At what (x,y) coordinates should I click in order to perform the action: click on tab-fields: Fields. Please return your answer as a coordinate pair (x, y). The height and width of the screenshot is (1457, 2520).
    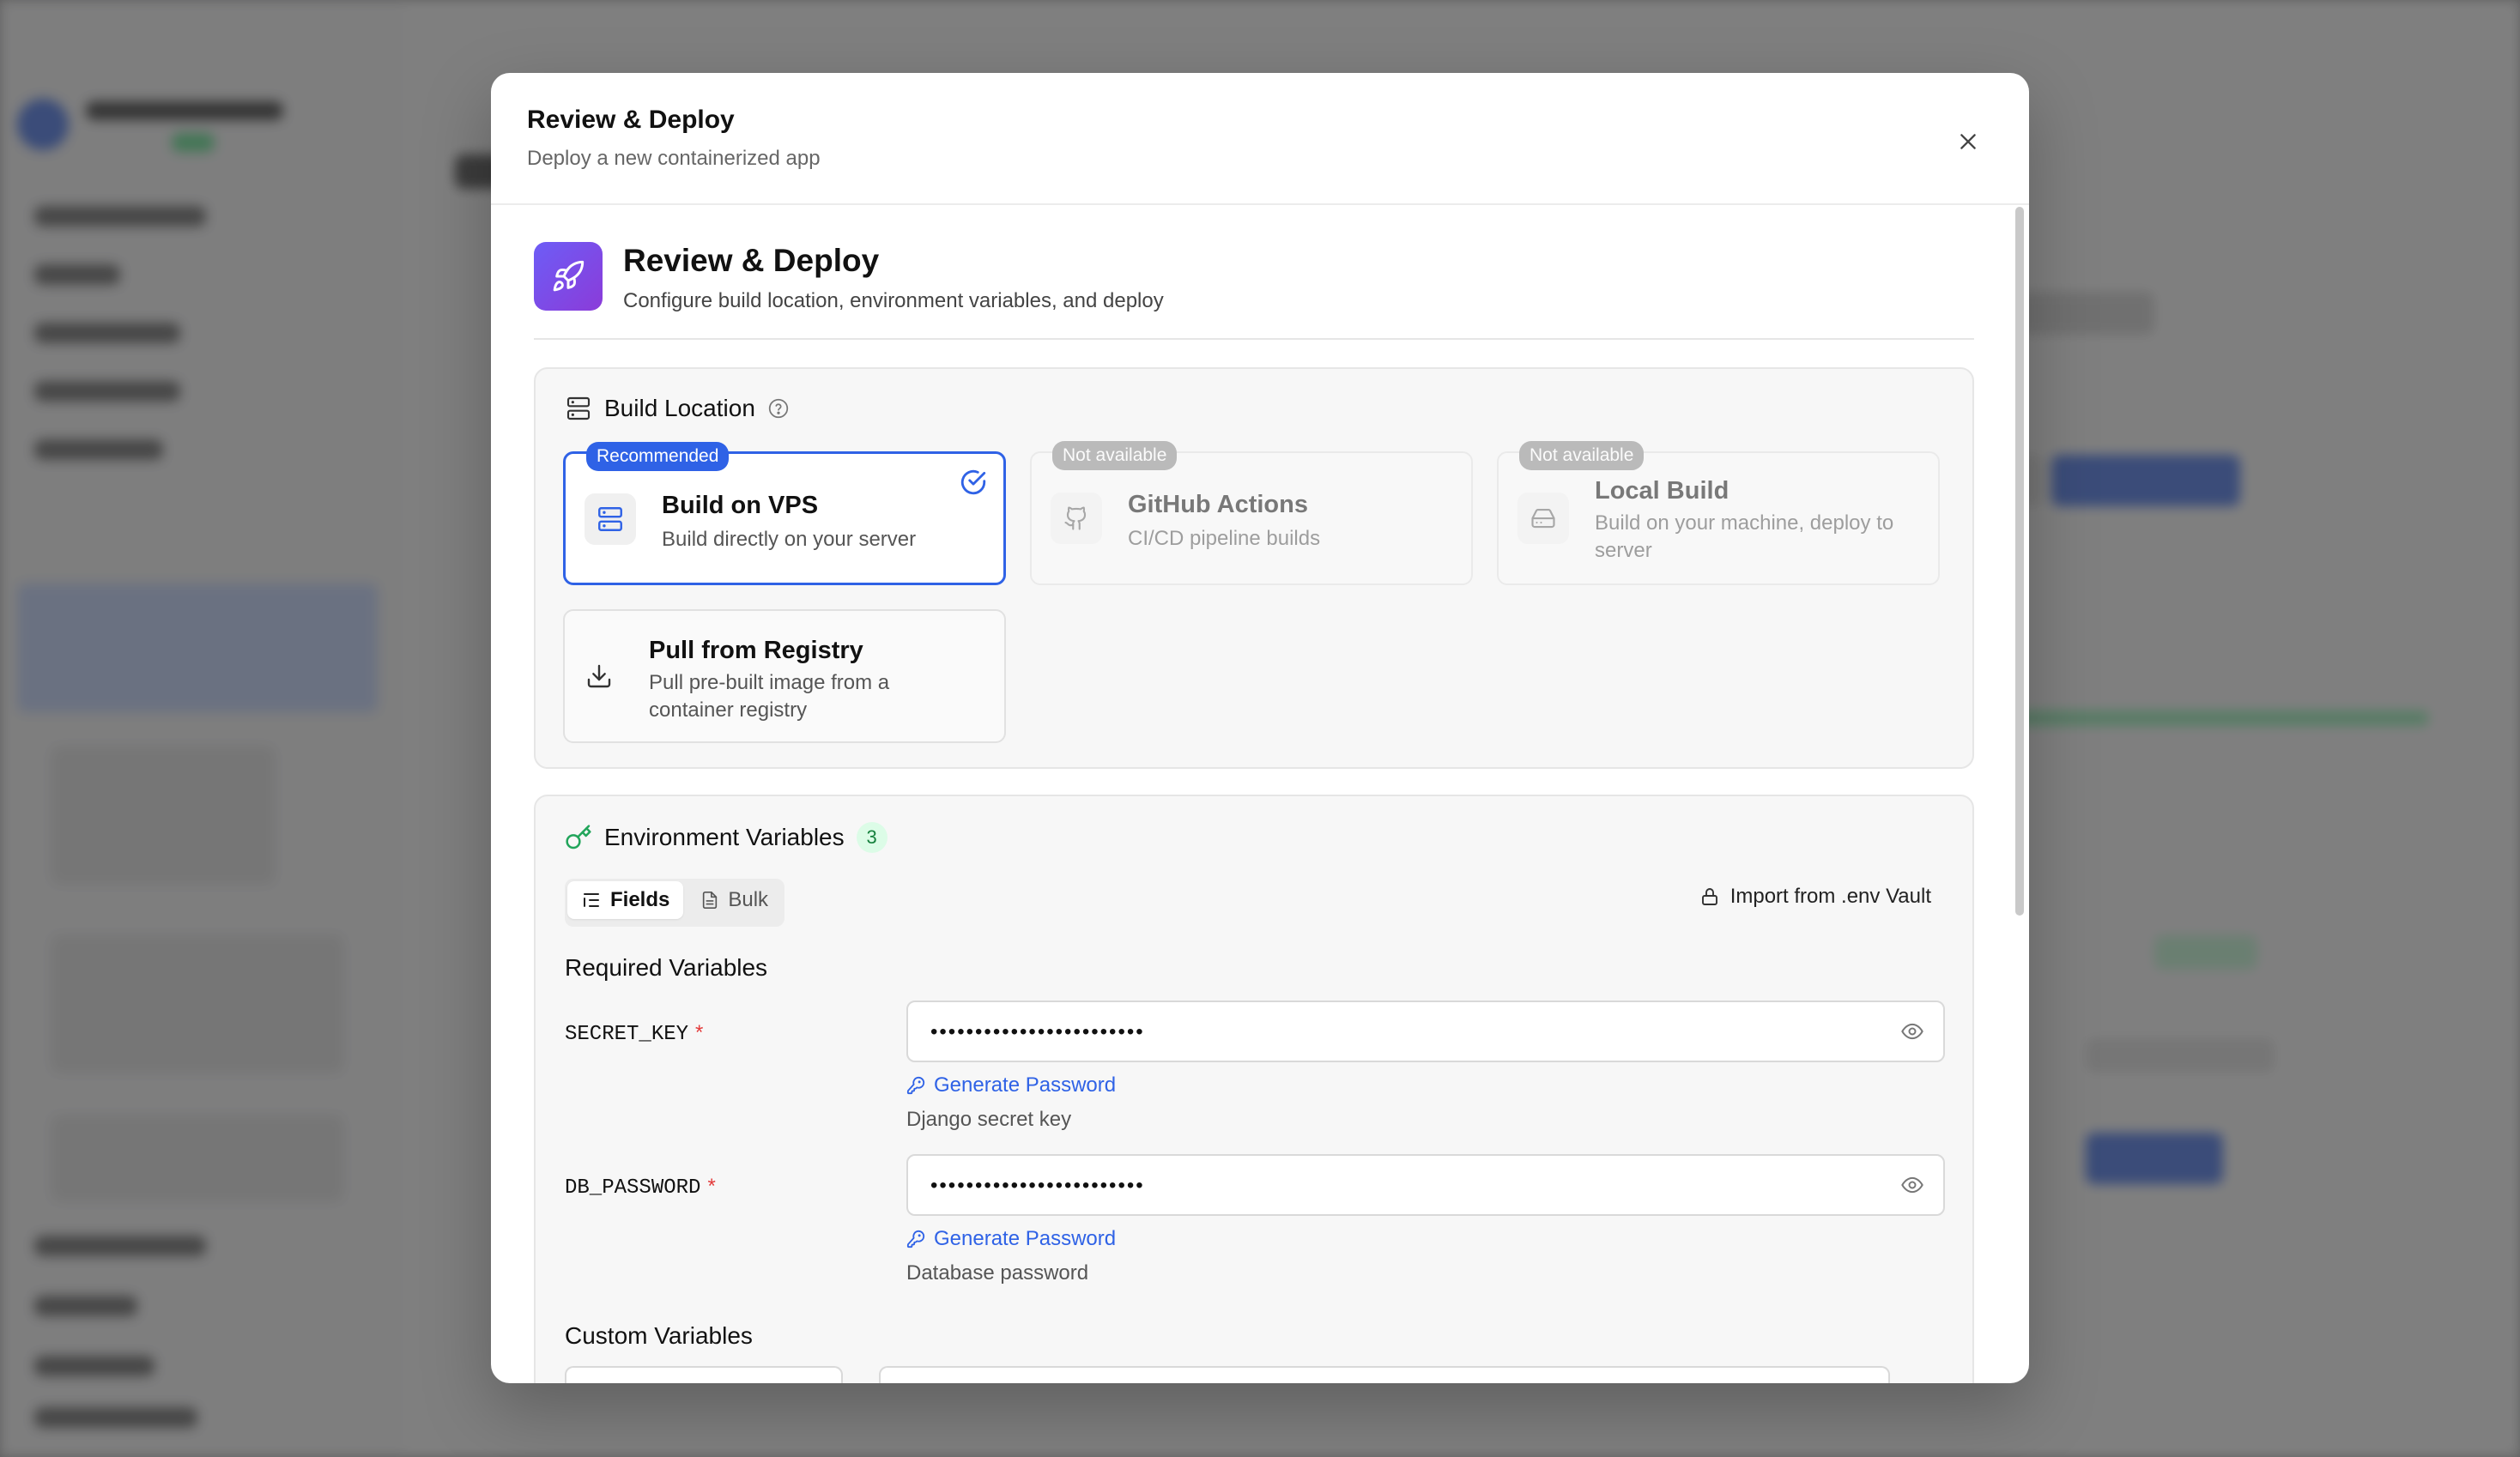
    Looking at the image, I should click on (625, 900).